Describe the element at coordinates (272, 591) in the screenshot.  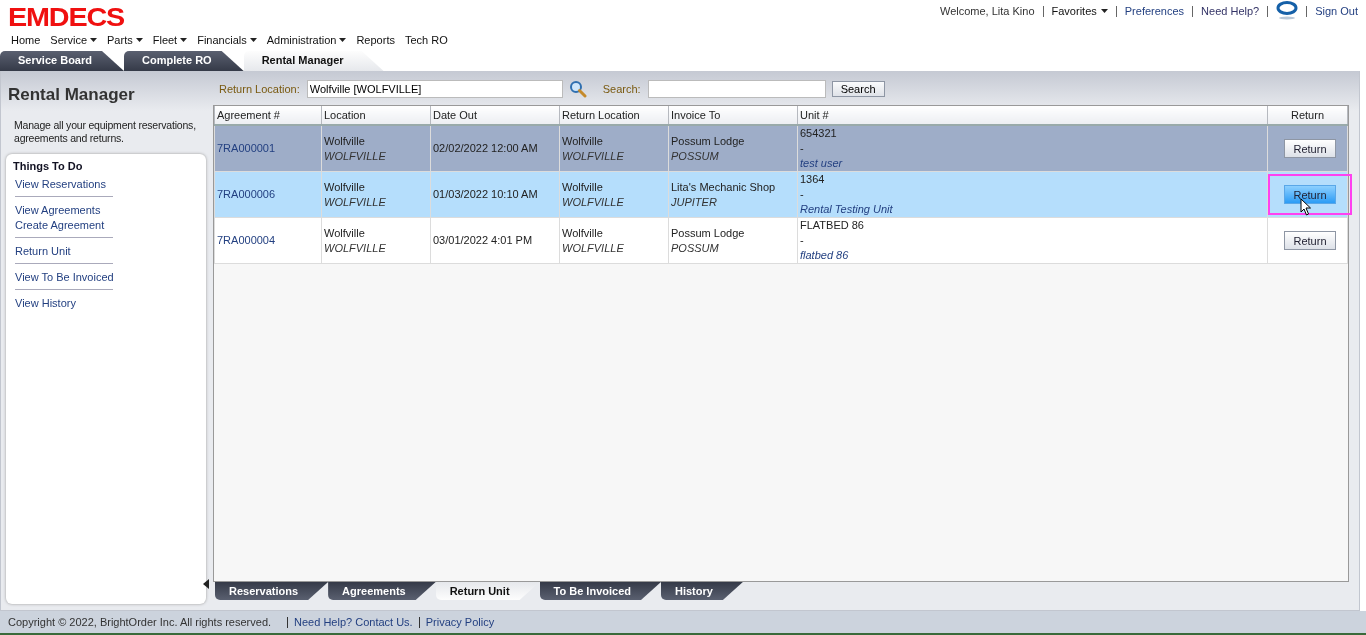
I see `tab: Reservations` at that location.